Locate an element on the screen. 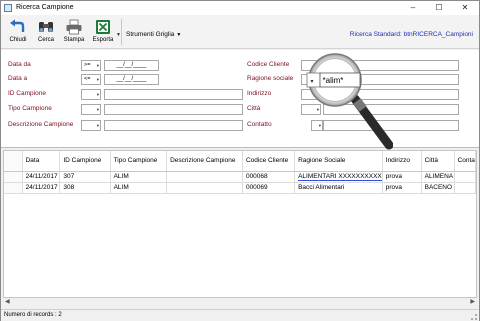 The height and width of the screenshot is (321, 480). stampa-button: Stampa is located at coordinates (74, 32).